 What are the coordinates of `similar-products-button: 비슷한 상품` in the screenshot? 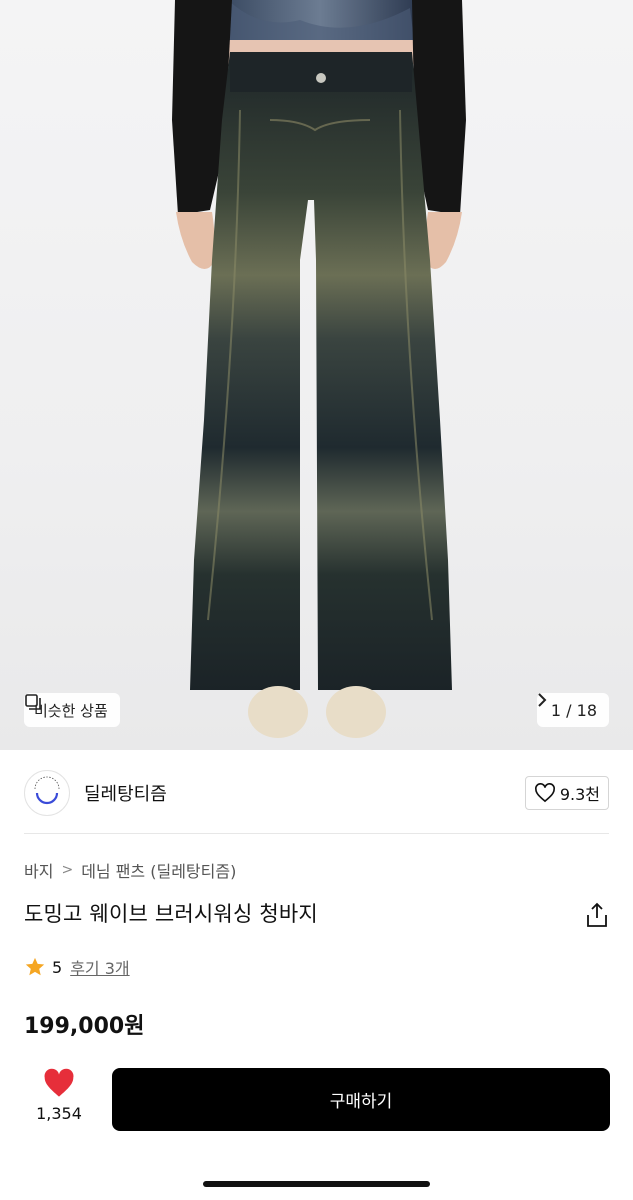 It's located at (72, 710).